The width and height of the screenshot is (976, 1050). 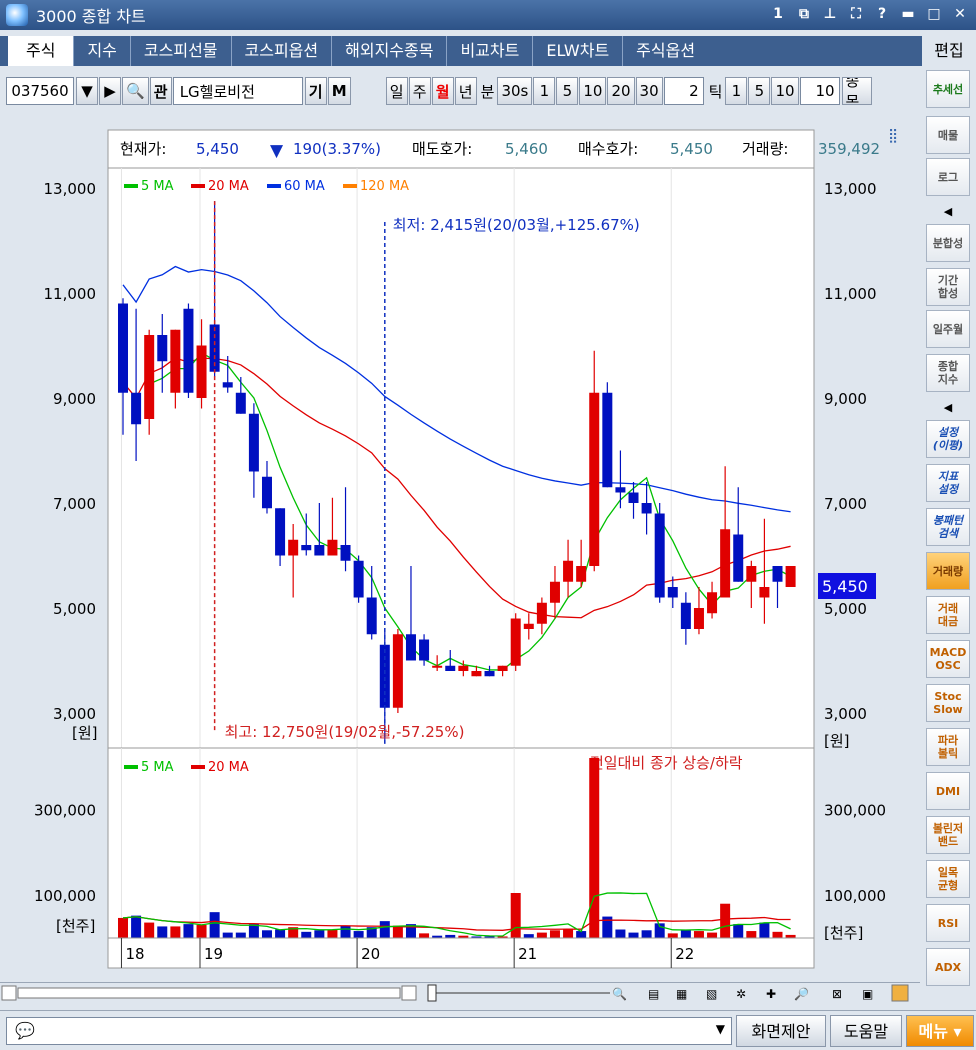 I want to click on tab-overseas-index: 해외지수종목, so click(x=390, y=51).